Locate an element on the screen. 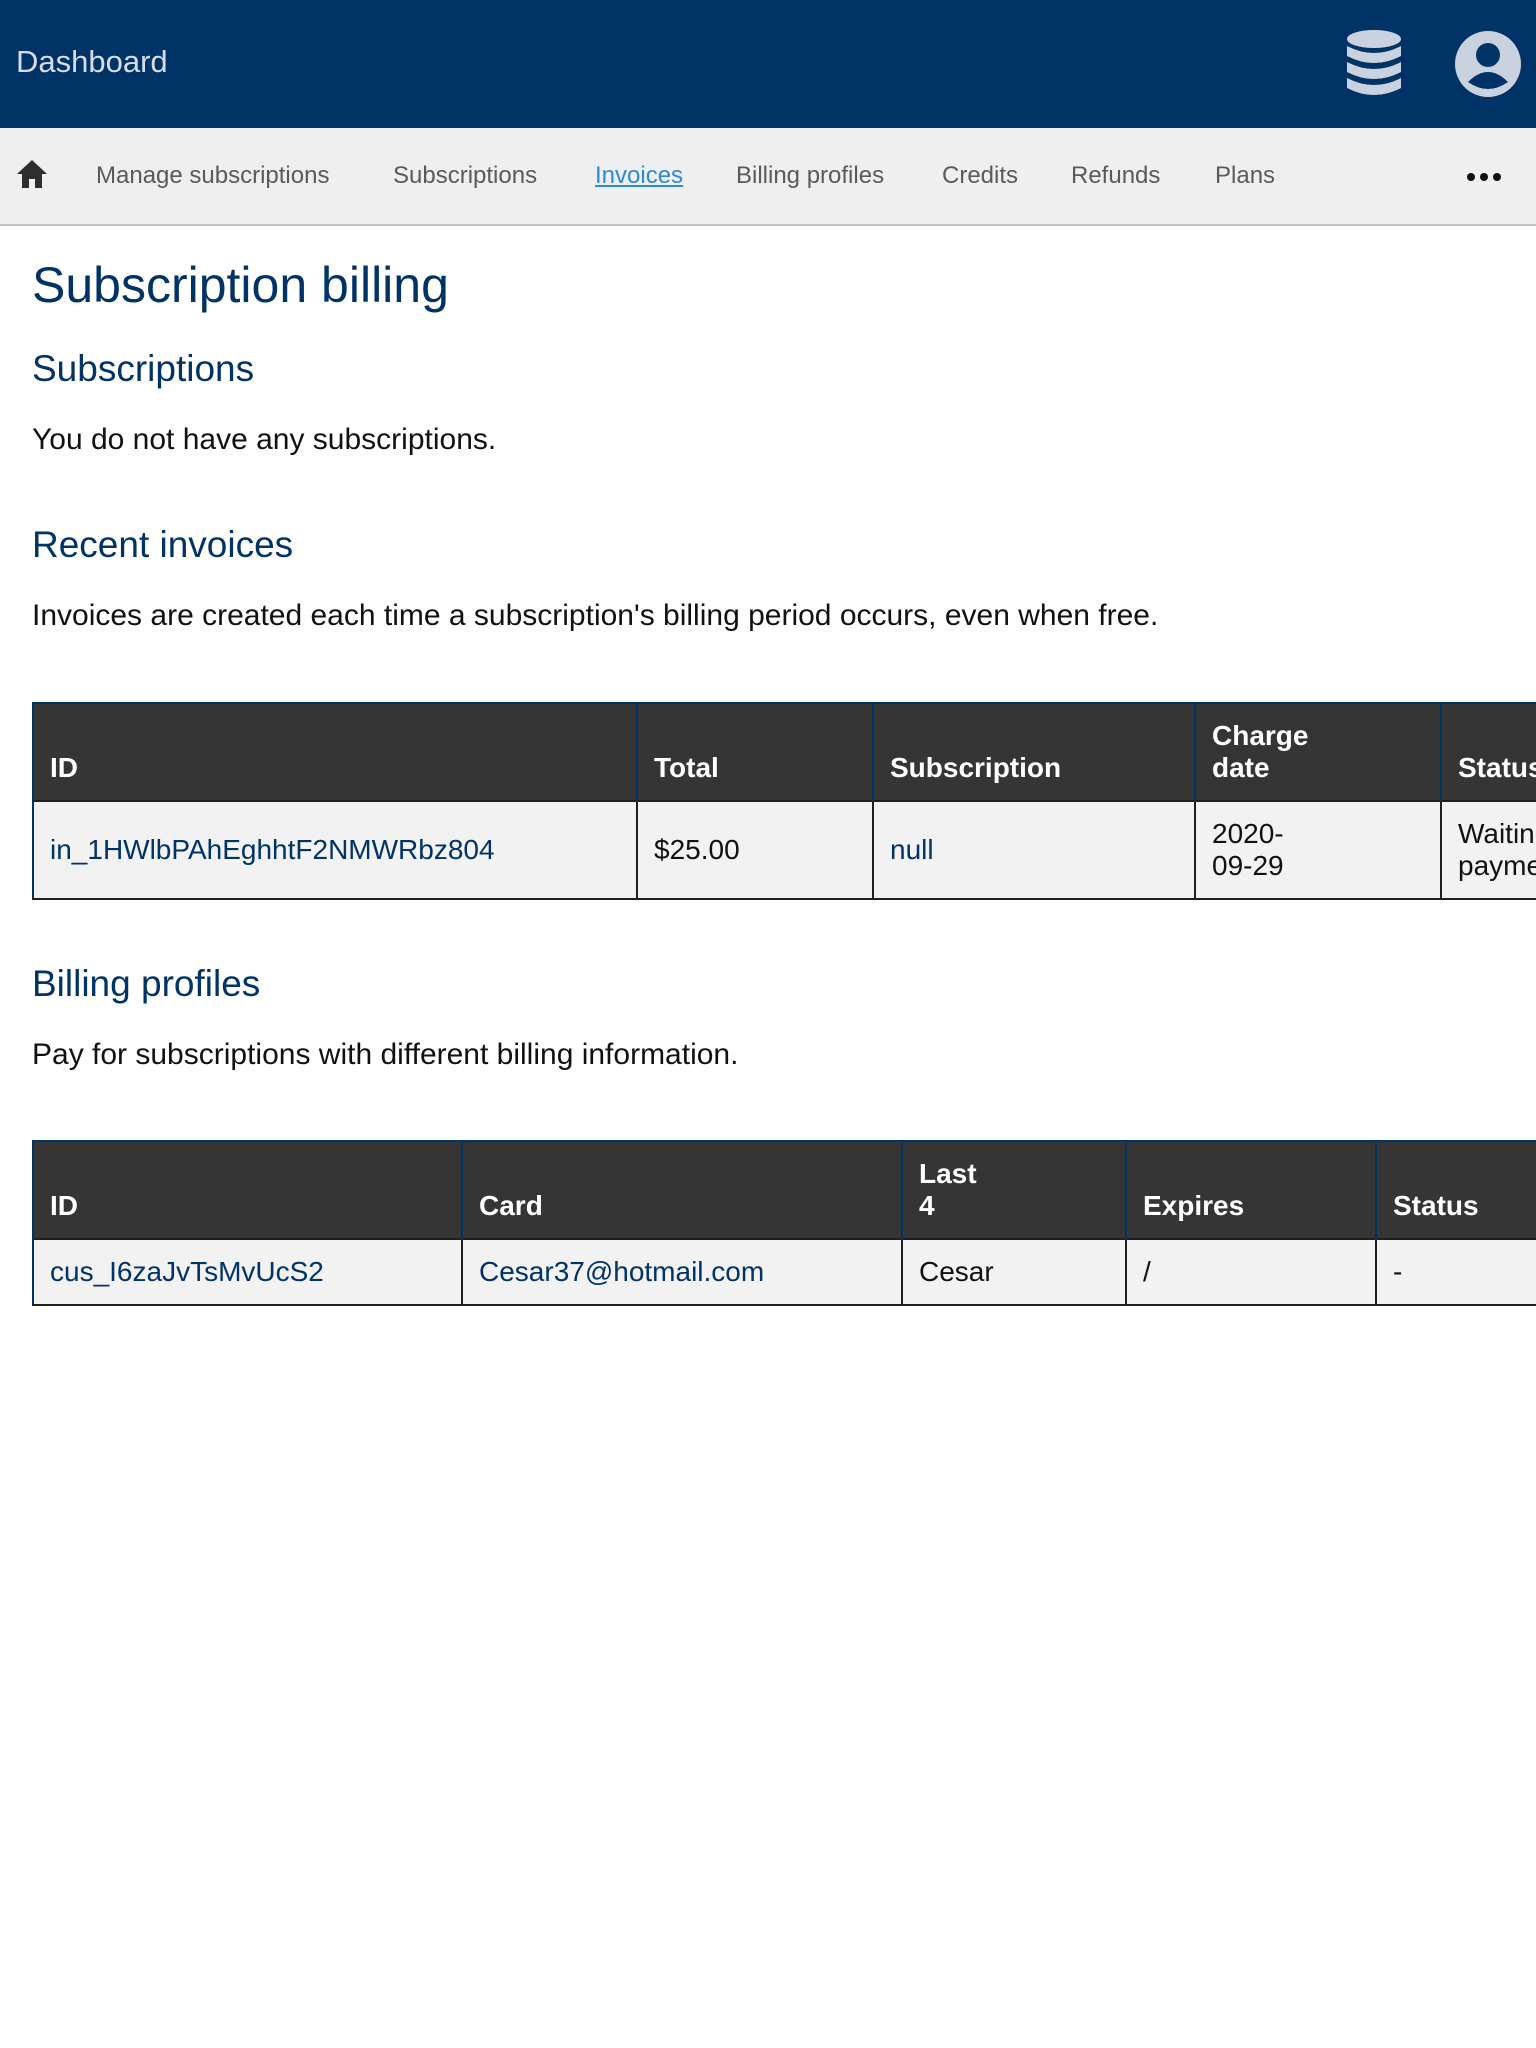 This screenshot has width=1536, height=2048. profile-id-link: cus_I6zaJvTsMvUcS2 is located at coordinates (187, 1271).